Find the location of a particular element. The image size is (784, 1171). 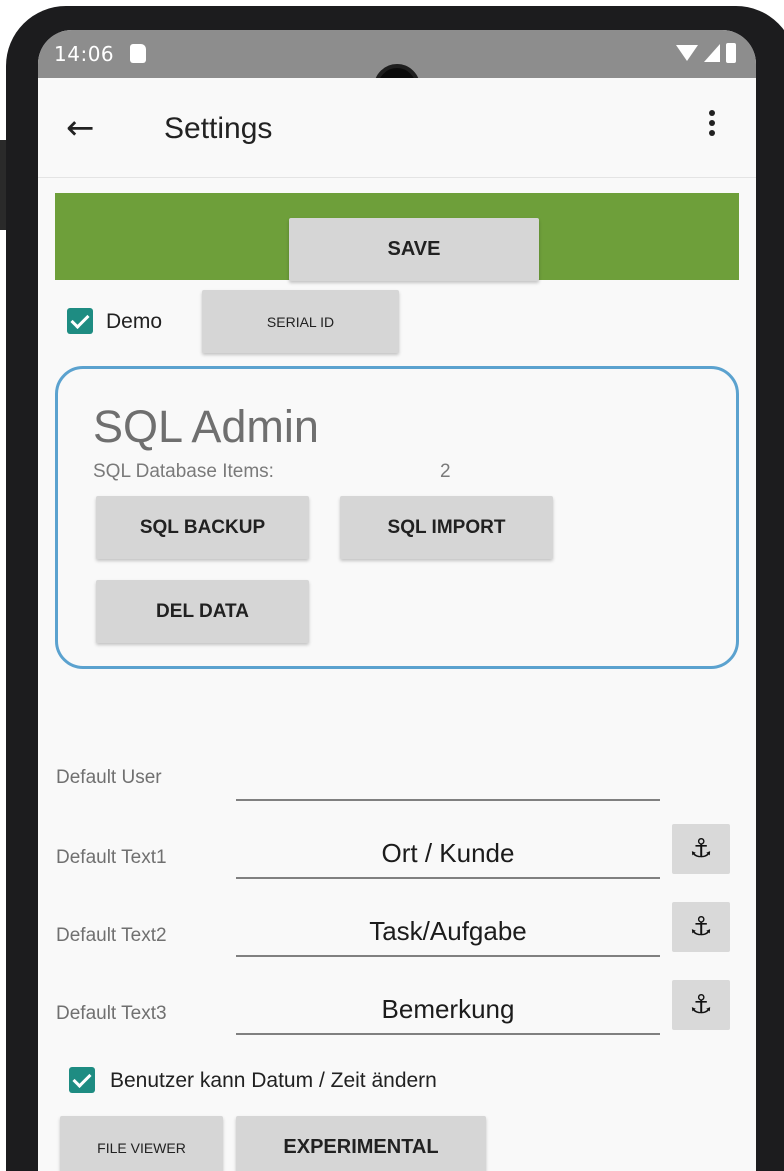

battery-icon is located at coordinates (731, 53).